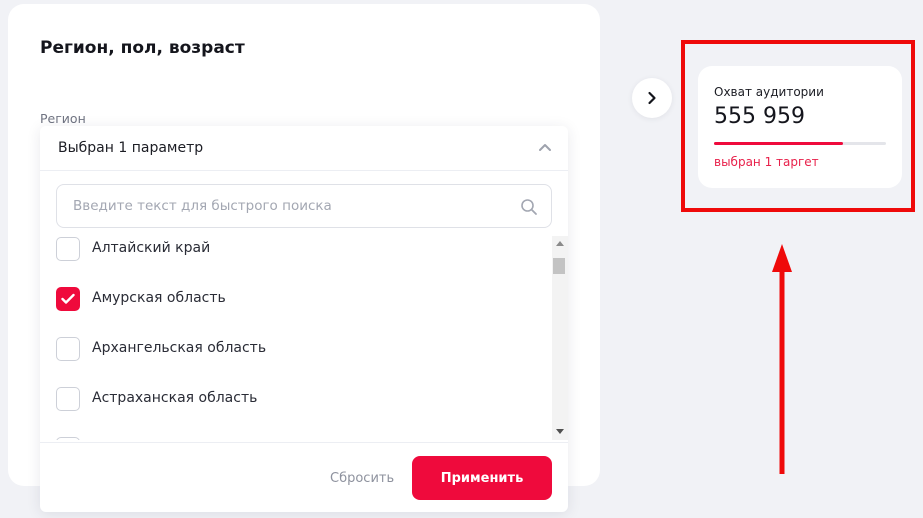 The width and height of the screenshot is (923, 518). Describe the element at coordinates (142, 48) in the screenshot. I see `section-title: Регион, пол, возраст` at that location.